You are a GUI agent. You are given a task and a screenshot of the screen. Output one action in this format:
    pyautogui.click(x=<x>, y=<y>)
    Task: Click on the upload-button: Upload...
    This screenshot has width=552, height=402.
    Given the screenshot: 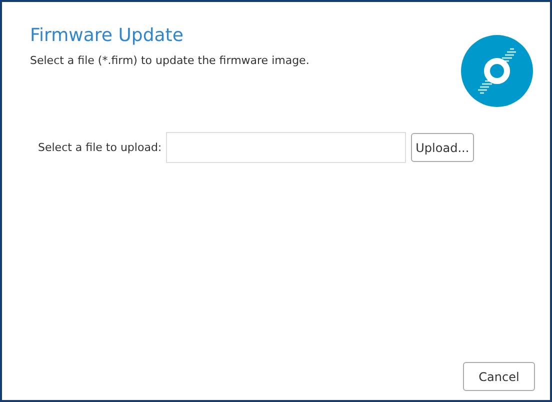 What is the action you would take?
    pyautogui.click(x=442, y=147)
    